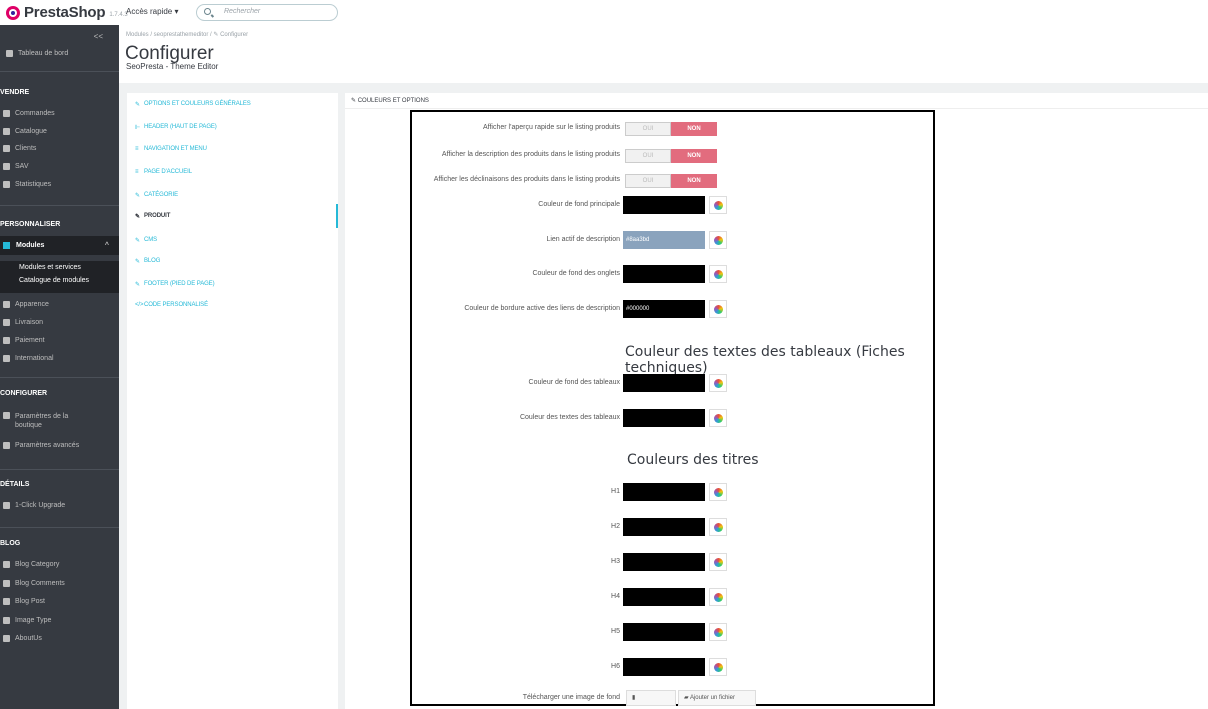 The height and width of the screenshot is (709, 1208). Describe the element at coordinates (30, 340) in the screenshot. I see `sidebar-item-label: Paiement` at that location.